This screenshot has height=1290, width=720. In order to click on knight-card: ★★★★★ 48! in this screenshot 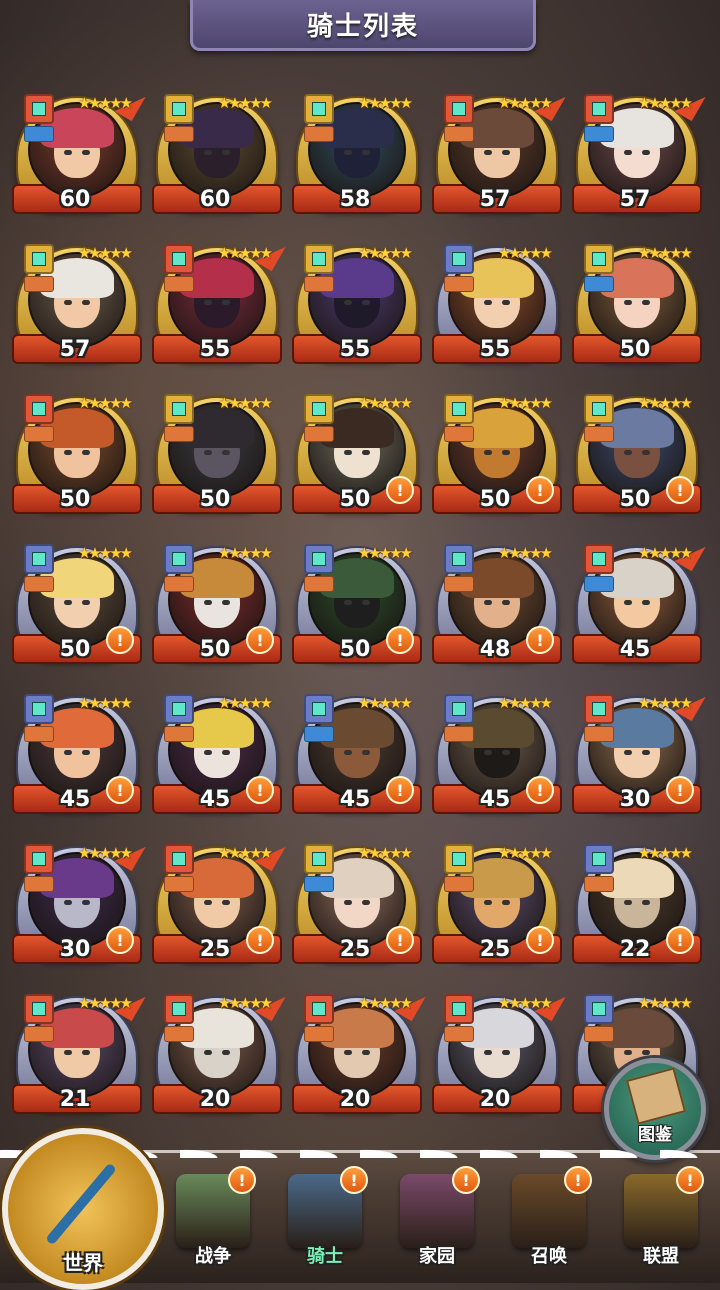, I will do `click(496, 604)`.